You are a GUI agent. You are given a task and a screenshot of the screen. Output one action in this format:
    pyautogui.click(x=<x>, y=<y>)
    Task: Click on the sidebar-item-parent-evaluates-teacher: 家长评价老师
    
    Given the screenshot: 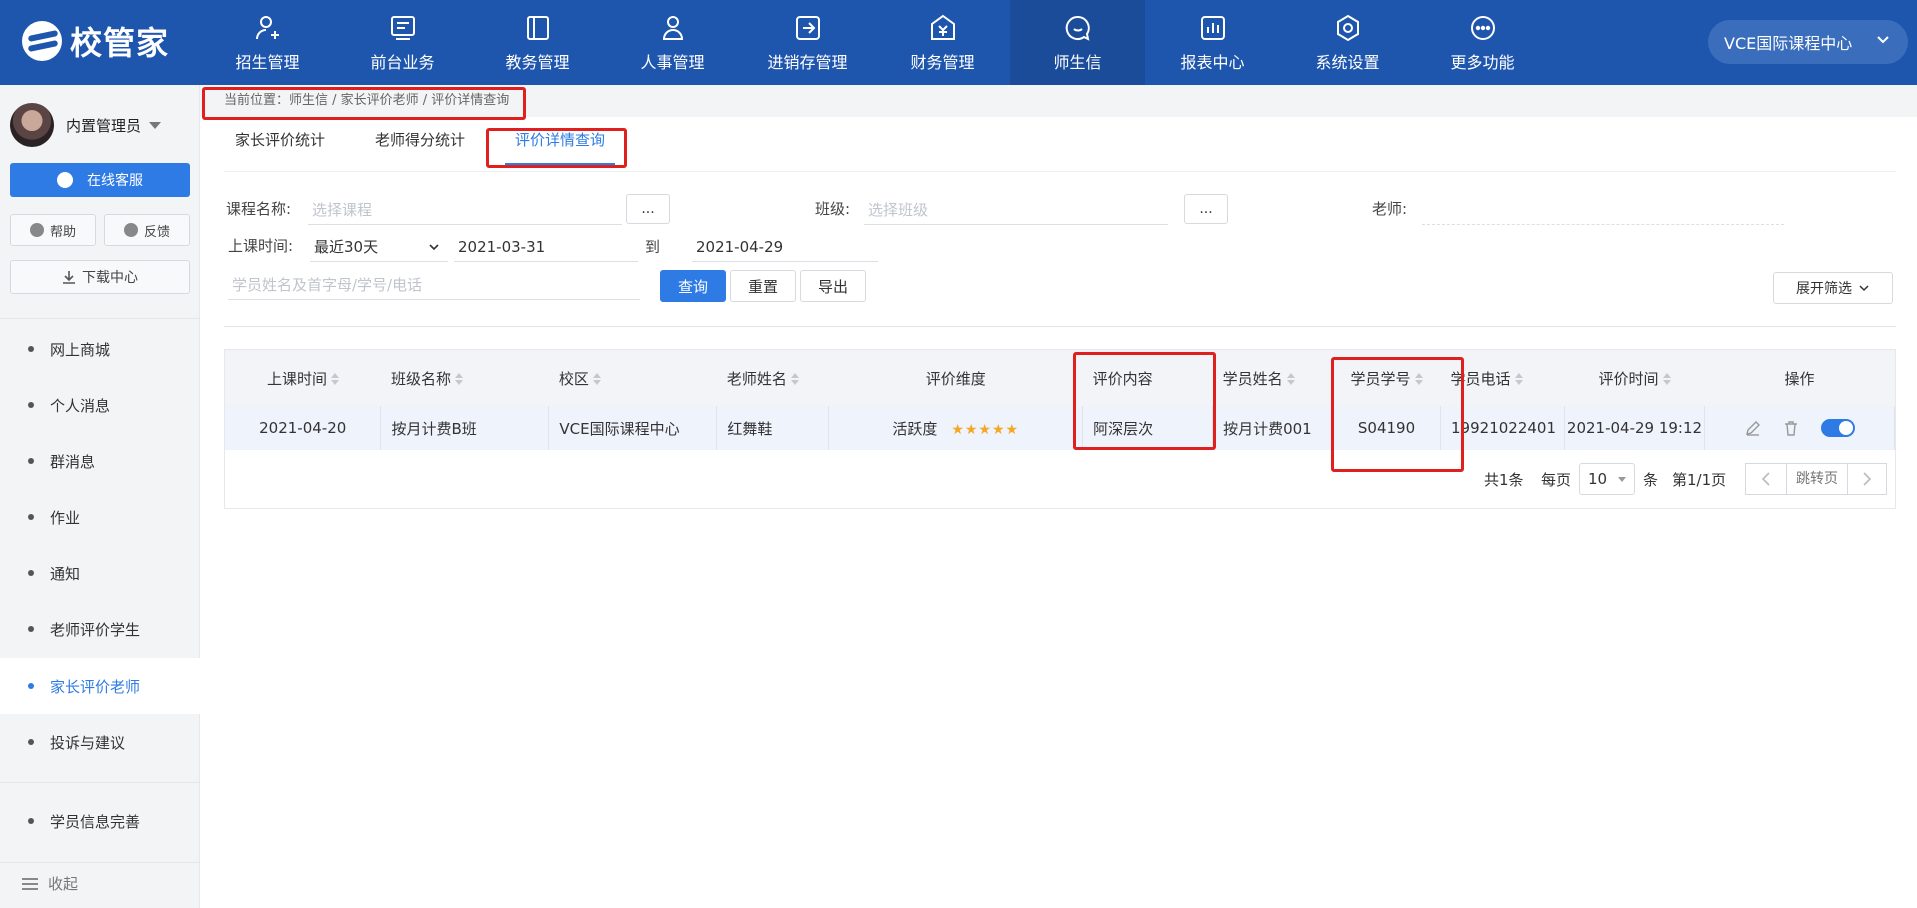 What is the action you would take?
    pyautogui.click(x=100, y=686)
    